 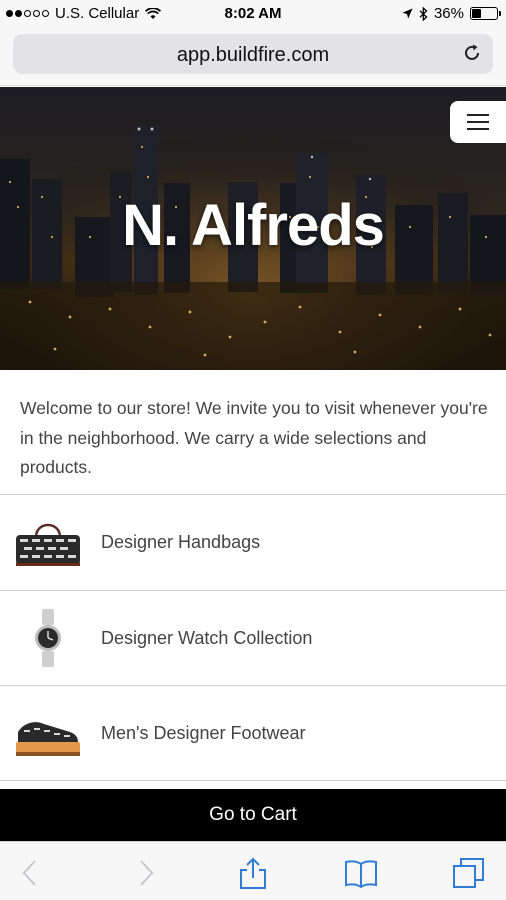 What do you see at coordinates (472, 53) in the screenshot?
I see `reload-icon` at bounding box center [472, 53].